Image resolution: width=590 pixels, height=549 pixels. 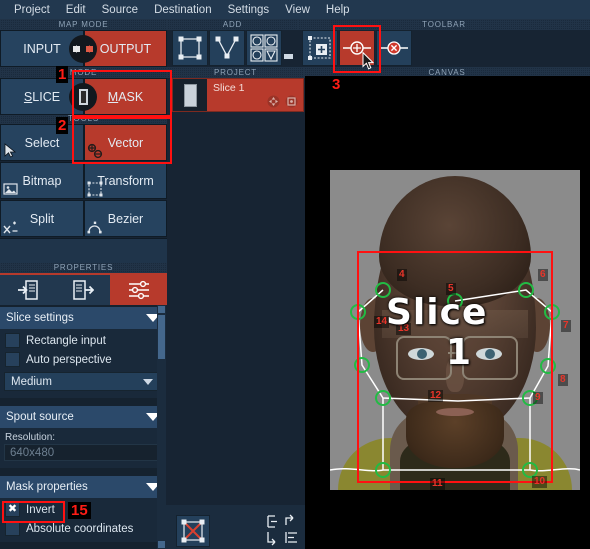 What do you see at coordinates (83, 417) in the screenshot?
I see `group-header-spout-source: Spout source` at bounding box center [83, 417].